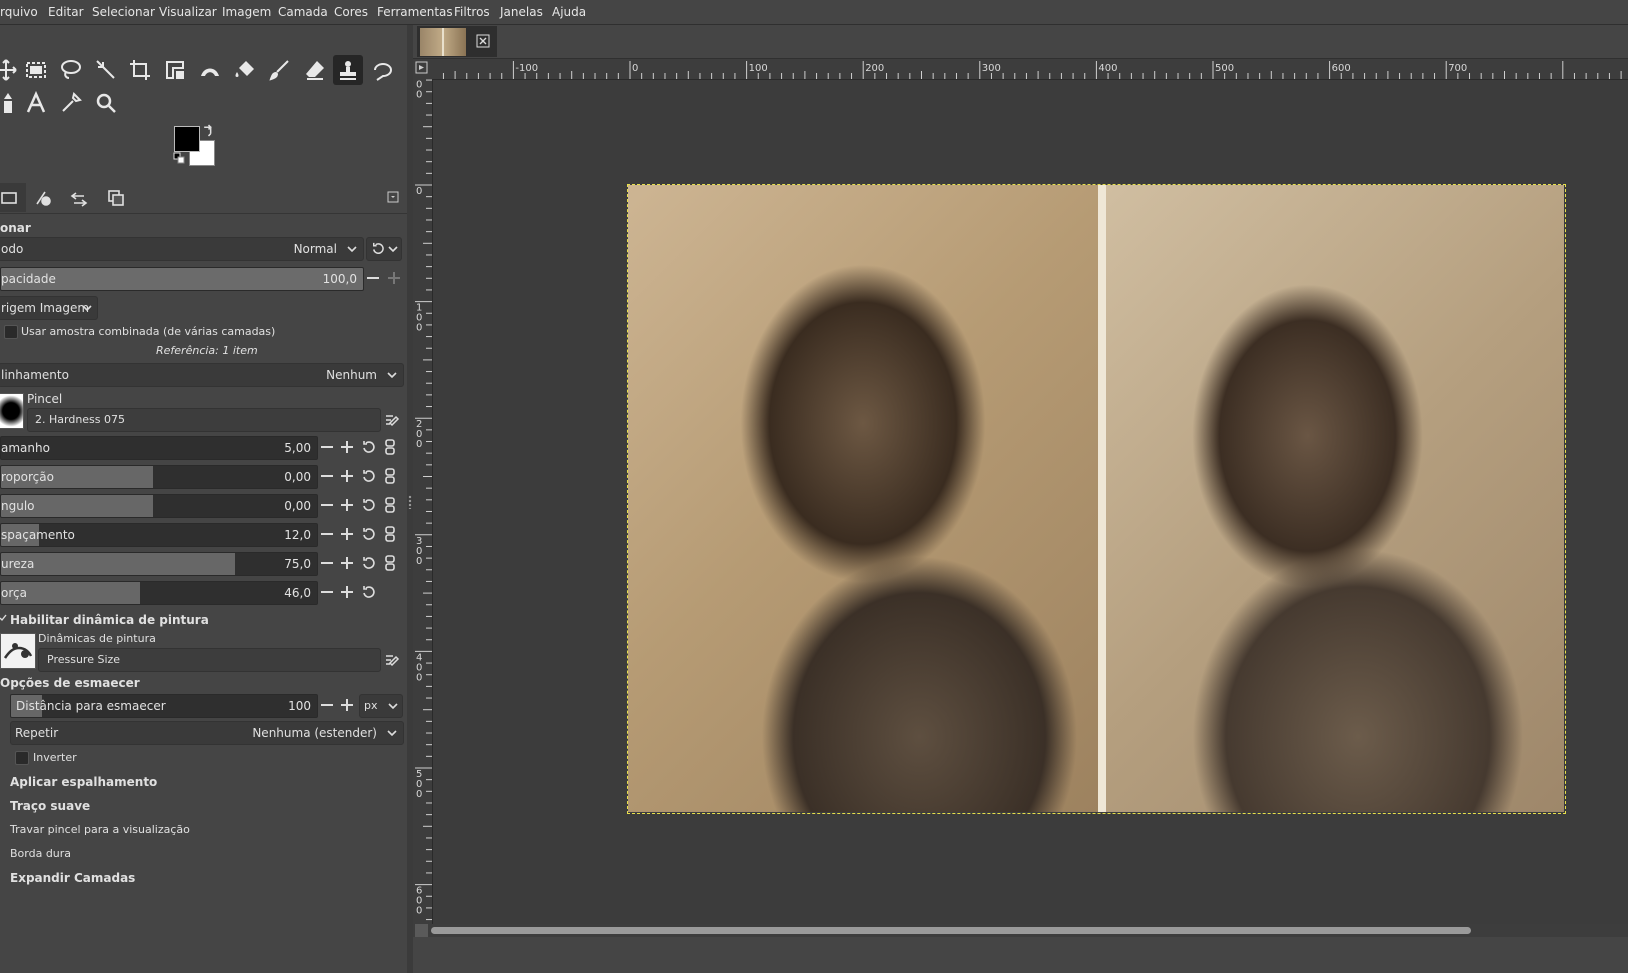 This screenshot has width=1628, height=973. What do you see at coordinates (393, 197) in the screenshot?
I see `dock-menu-icon` at bounding box center [393, 197].